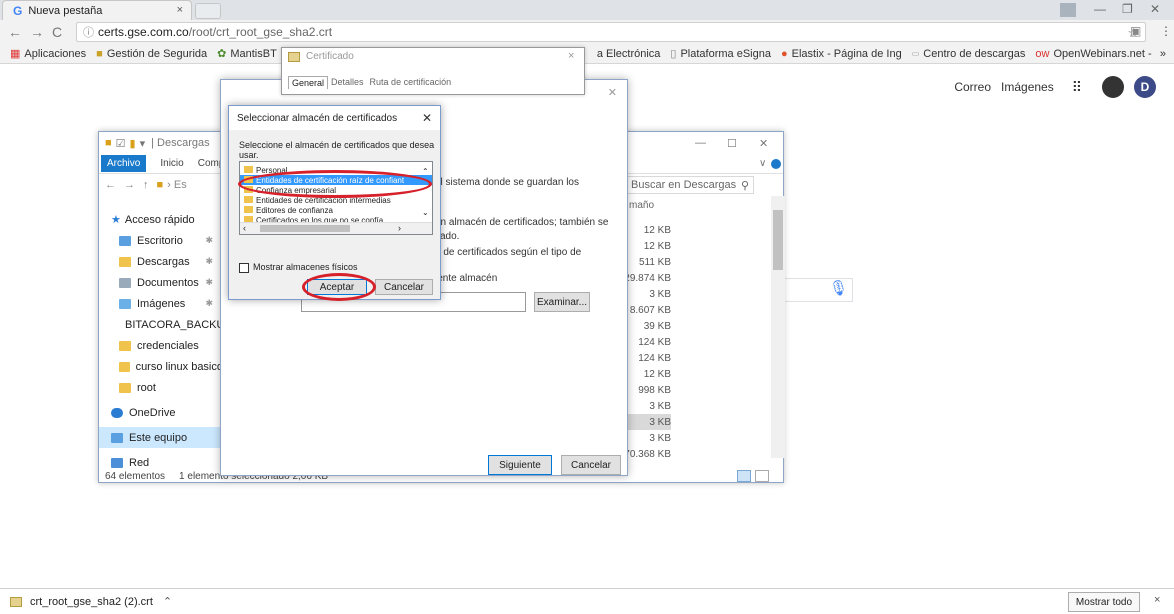  Describe the element at coordinates (161, 240) in the screenshot. I see `sidebar-item-escritorio: Escritorio ✱` at that location.